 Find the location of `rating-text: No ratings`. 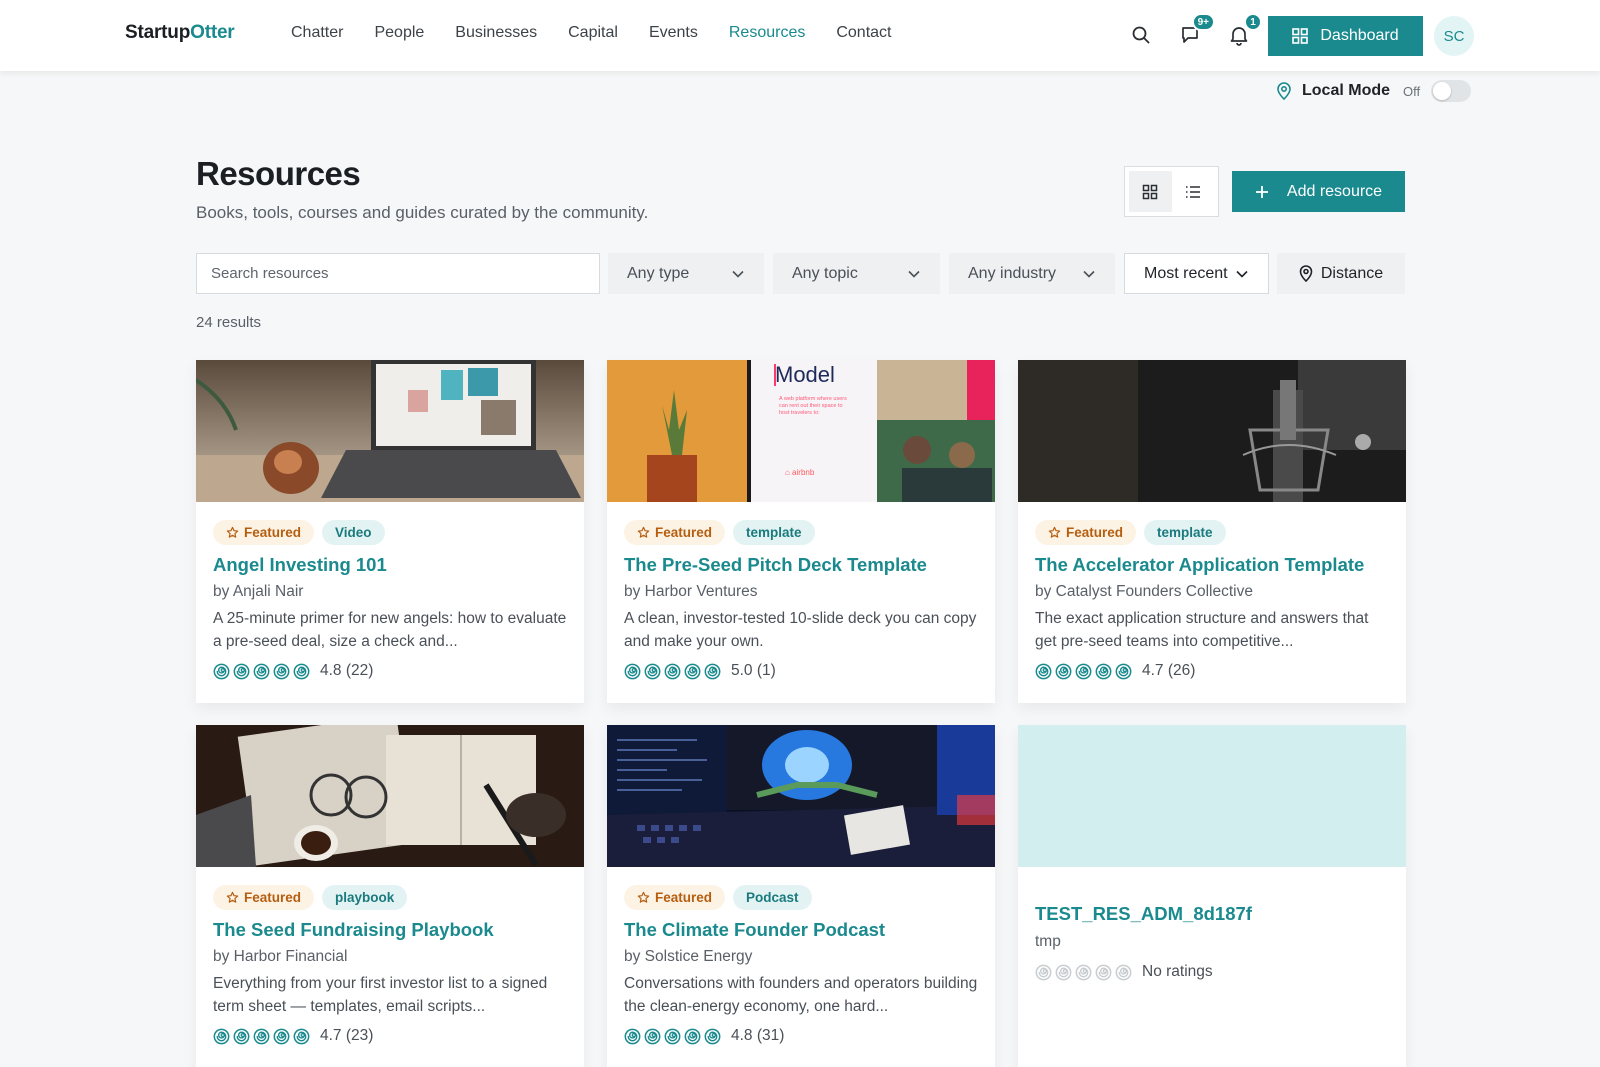

rating-text: No ratings is located at coordinates (1177, 971).